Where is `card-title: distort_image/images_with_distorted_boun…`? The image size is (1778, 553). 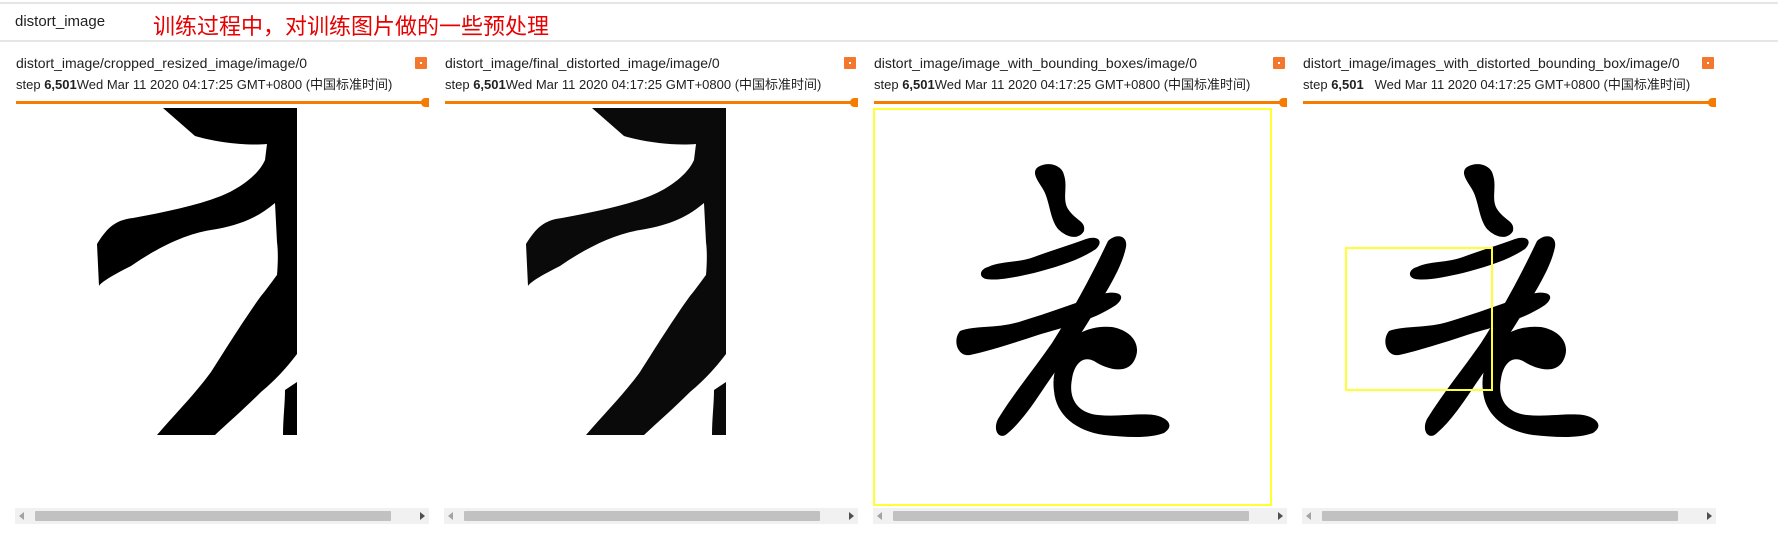 card-title: distort_image/images_with_distorted_boun… is located at coordinates (1491, 63).